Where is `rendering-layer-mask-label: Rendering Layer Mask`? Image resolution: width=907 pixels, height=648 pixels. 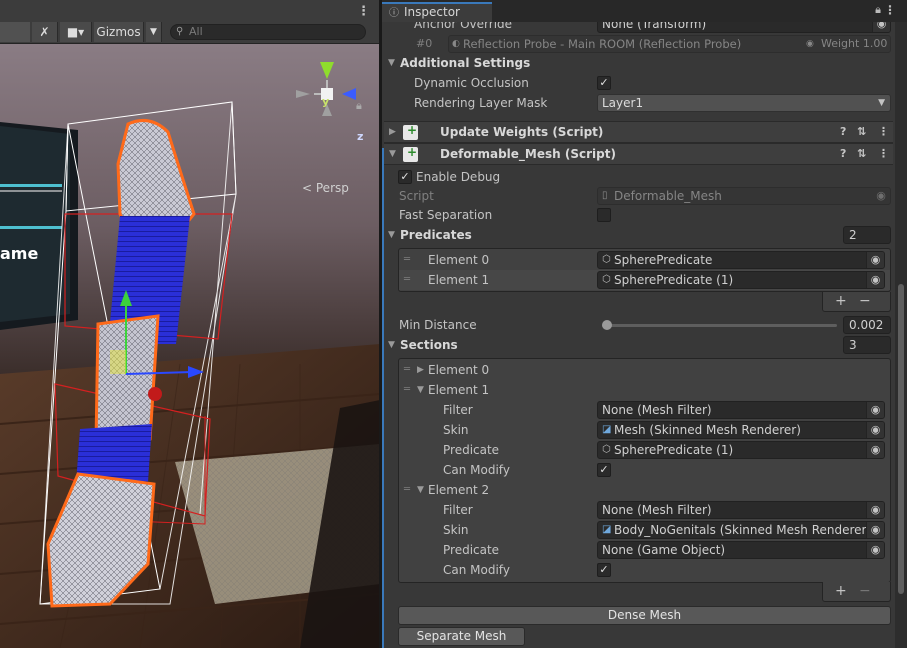 rendering-layer-mask-label: Rendering Layer Mask is located at coordinates (481, 103).